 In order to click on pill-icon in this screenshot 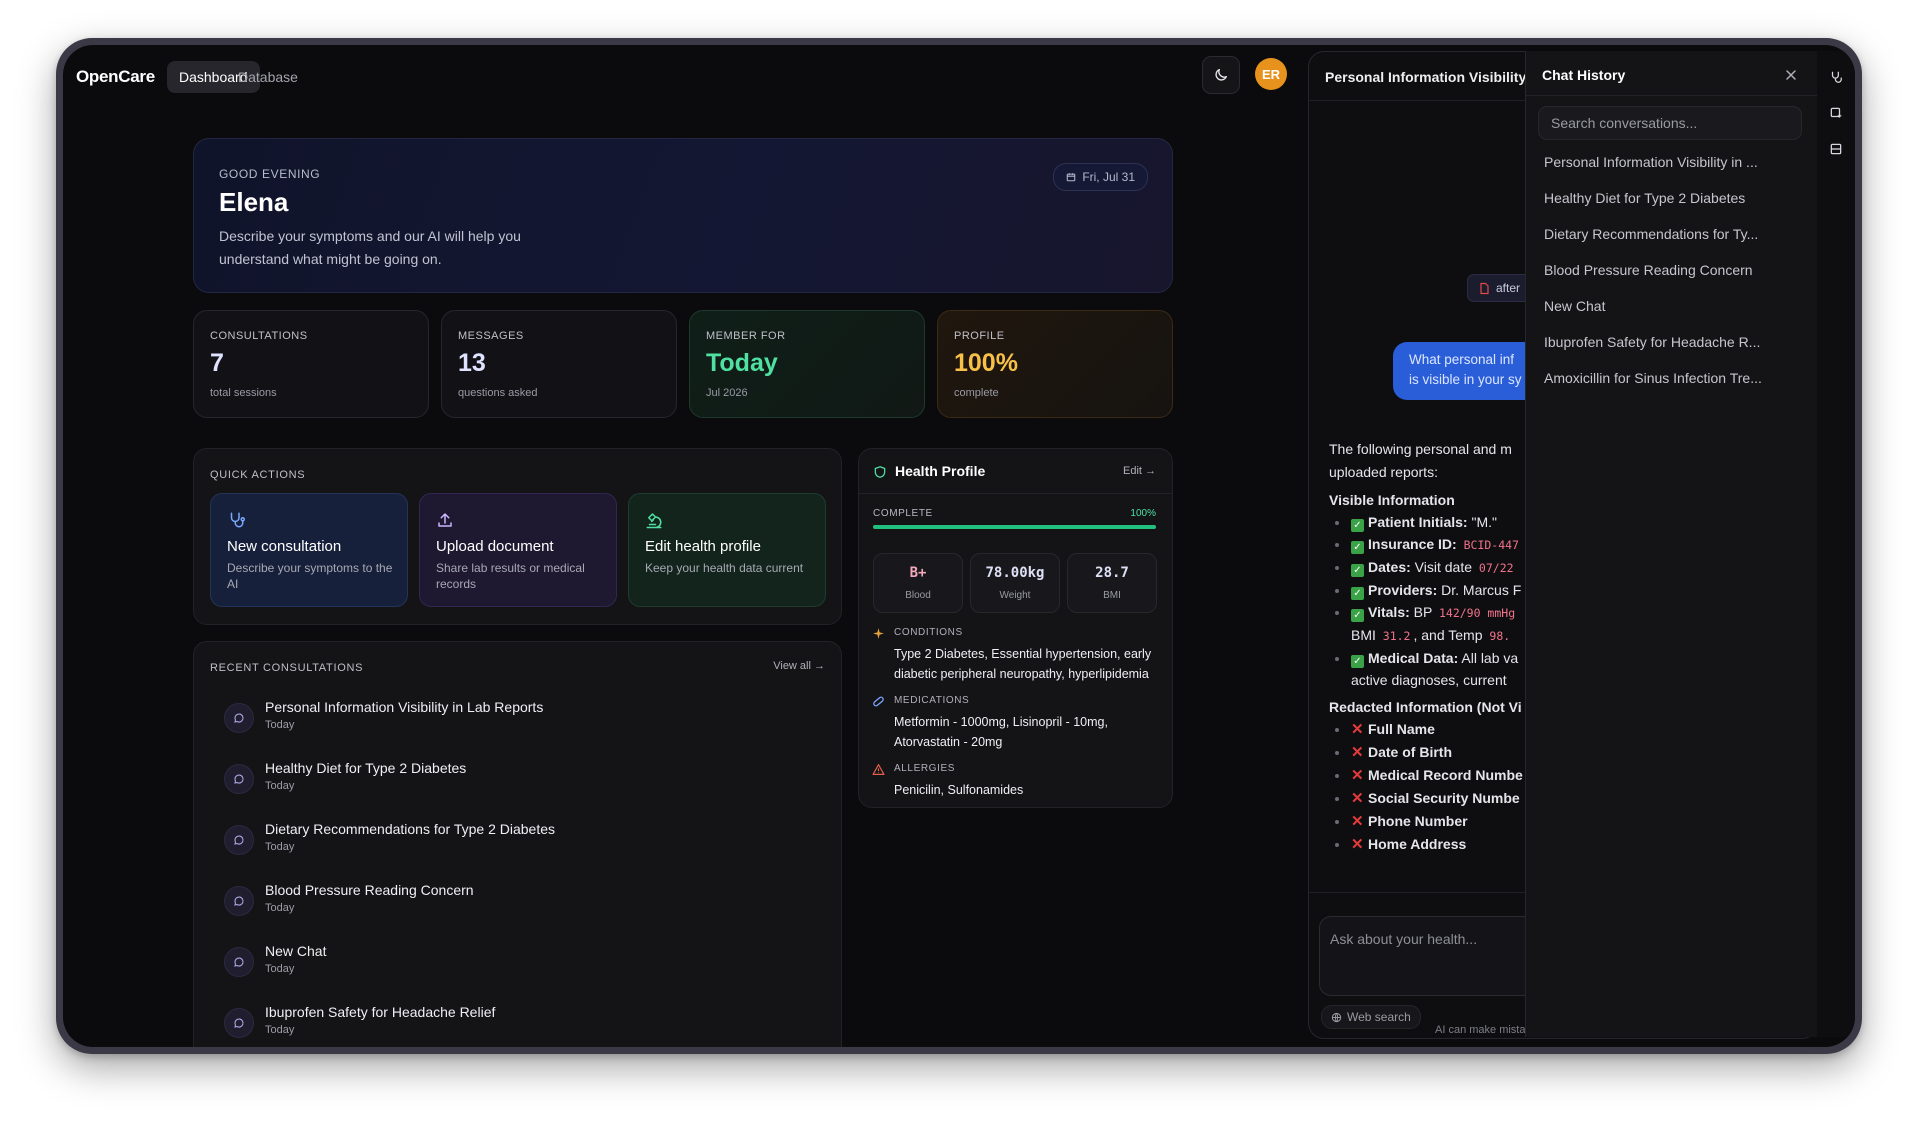, I will do `click(878, 701)`.